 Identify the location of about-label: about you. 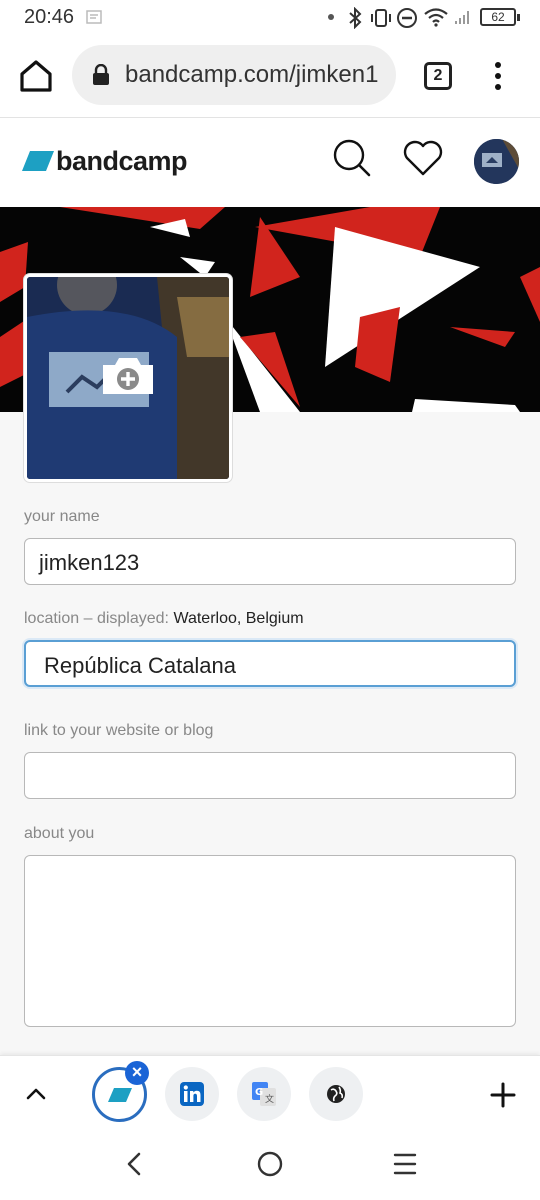
(59, 833).